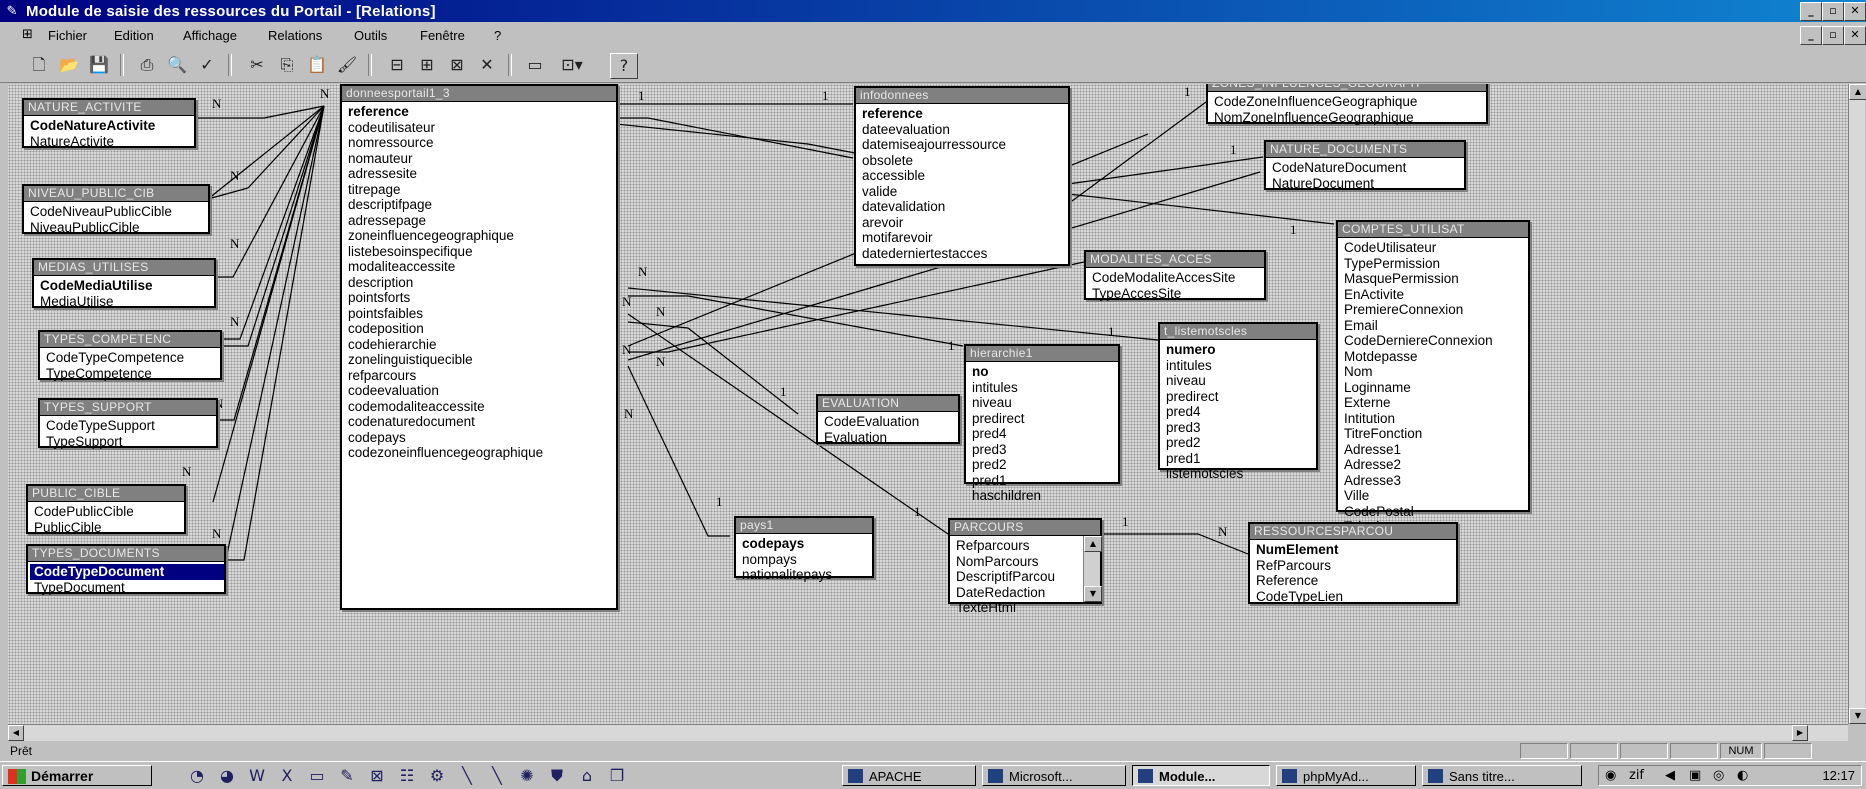 The width and height of the screenshot is (1866, 789). Describe the element at coordinates (1436, 310) in the screenshot. I see `field-item: PremiereConnexion` at that location.